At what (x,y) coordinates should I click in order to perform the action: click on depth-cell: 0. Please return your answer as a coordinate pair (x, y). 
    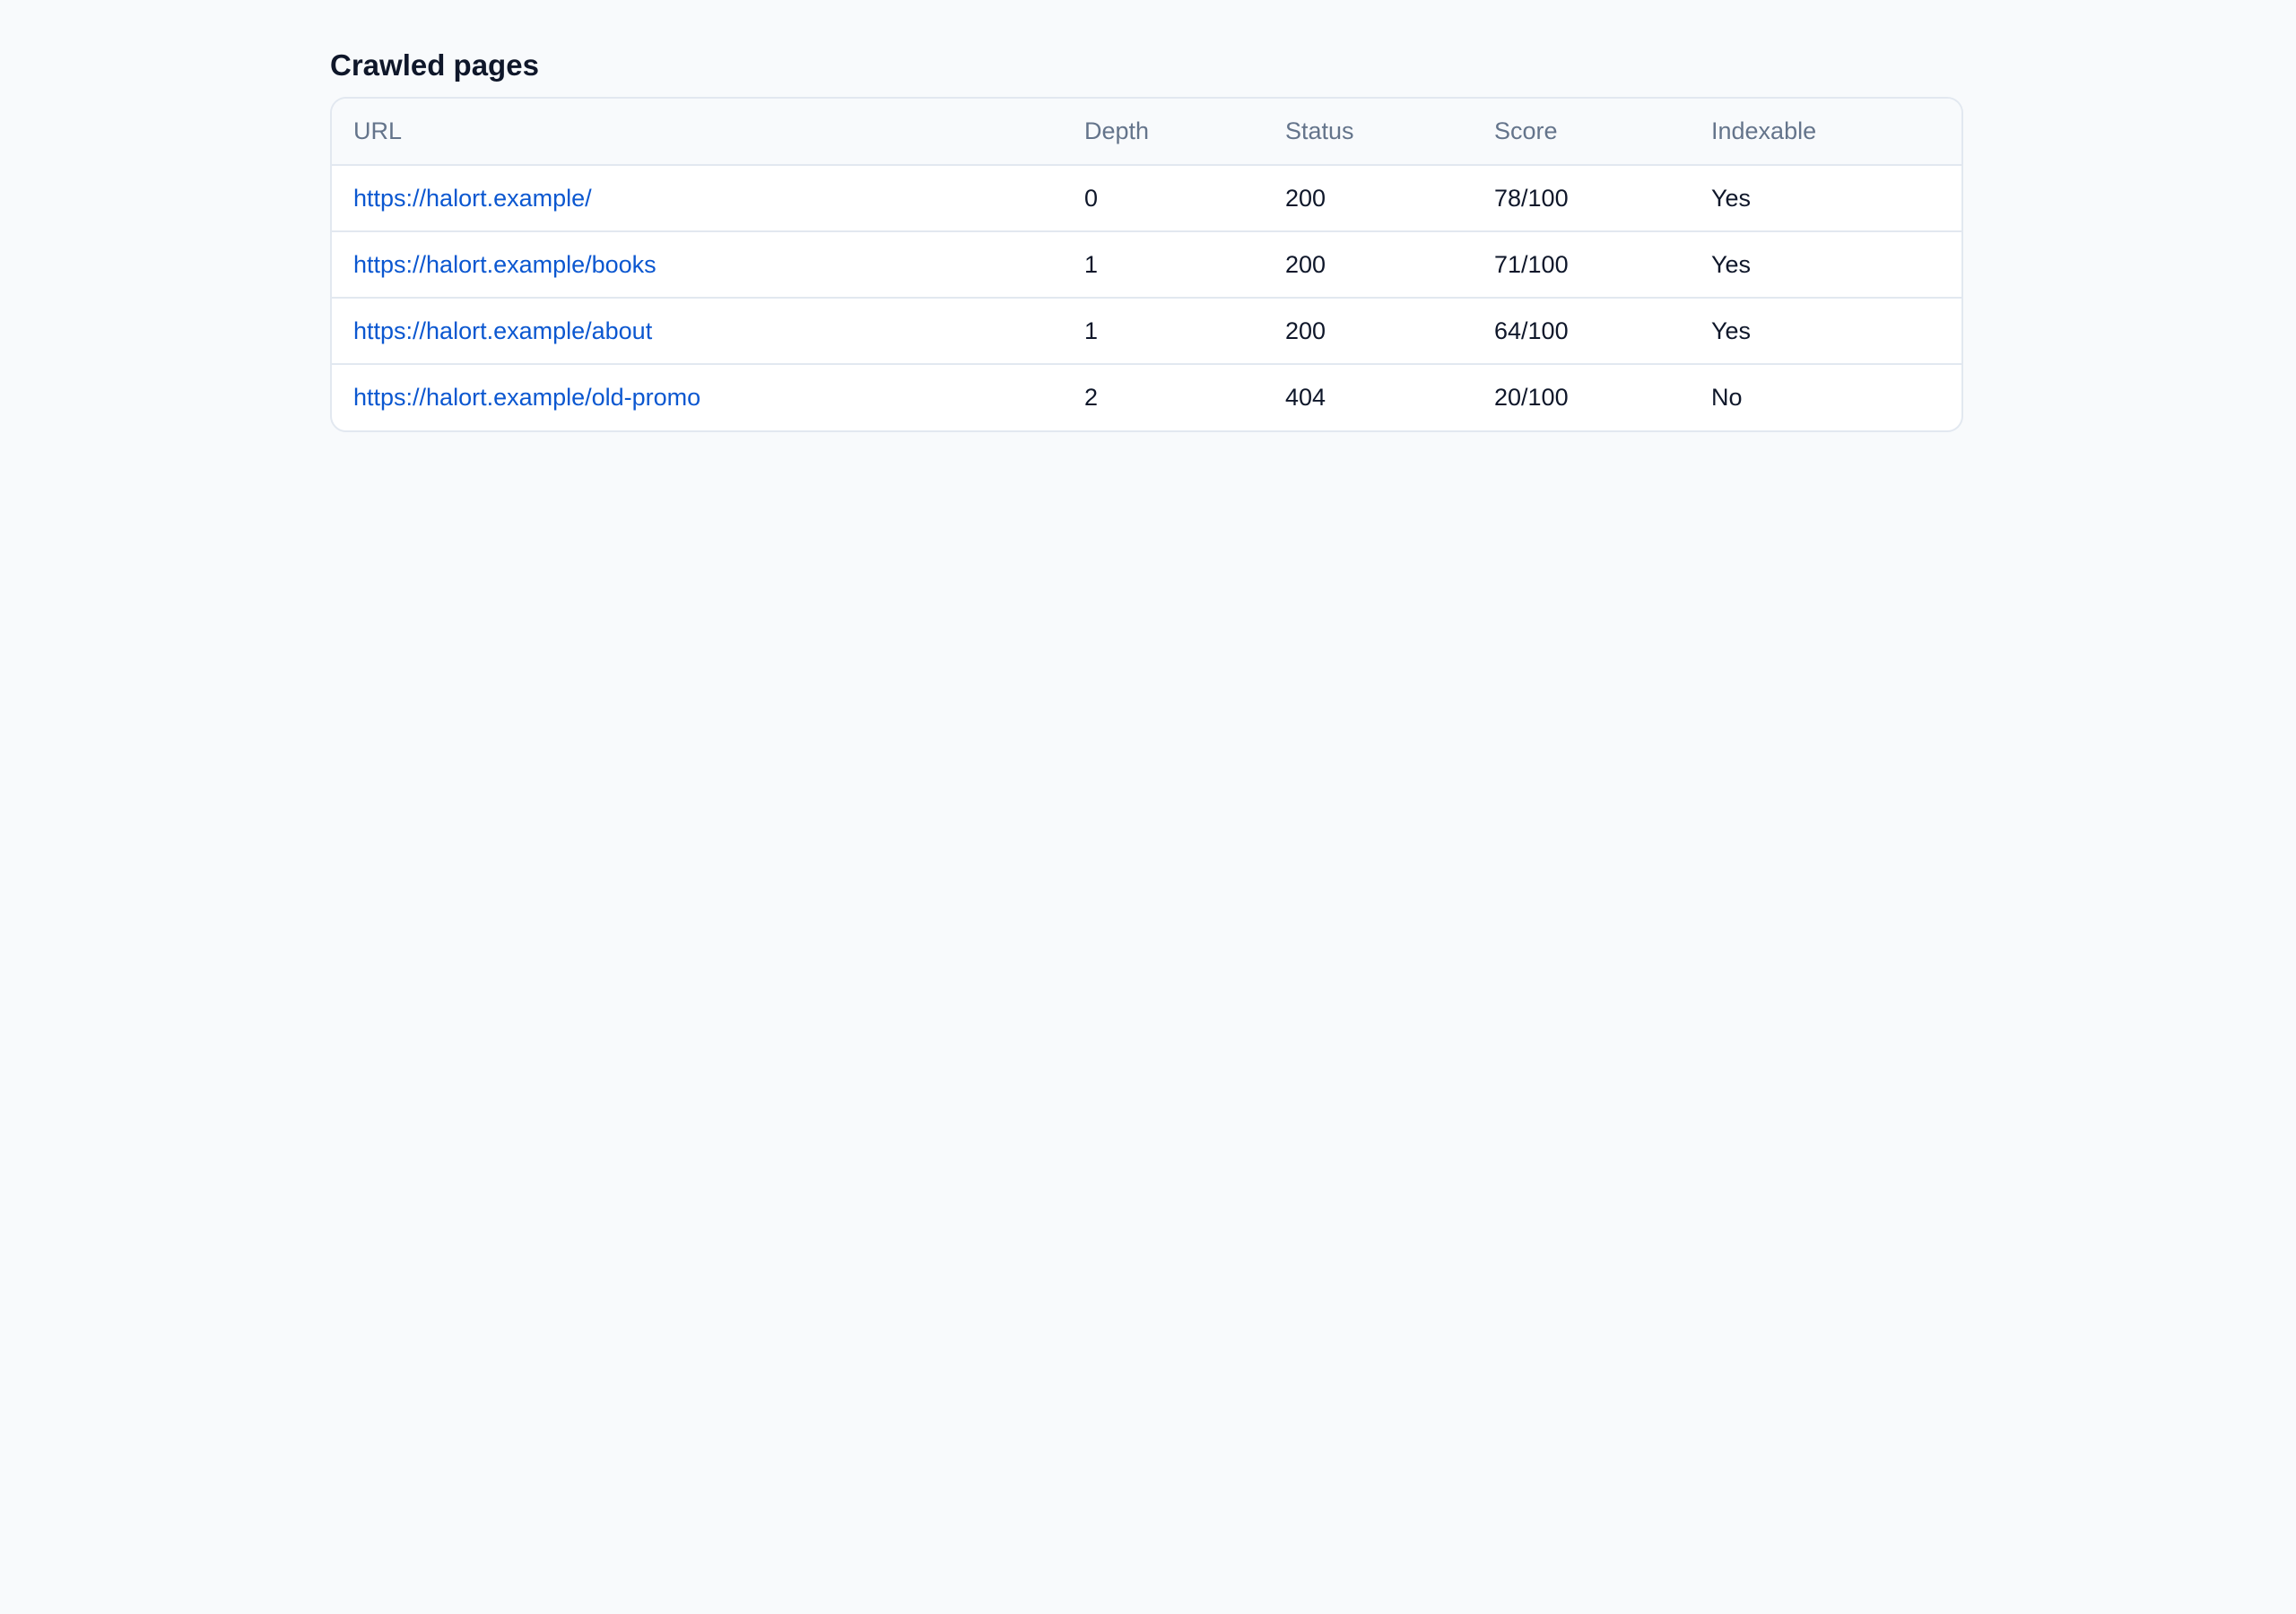
    Looking at the image, I should click on (1091, 198).